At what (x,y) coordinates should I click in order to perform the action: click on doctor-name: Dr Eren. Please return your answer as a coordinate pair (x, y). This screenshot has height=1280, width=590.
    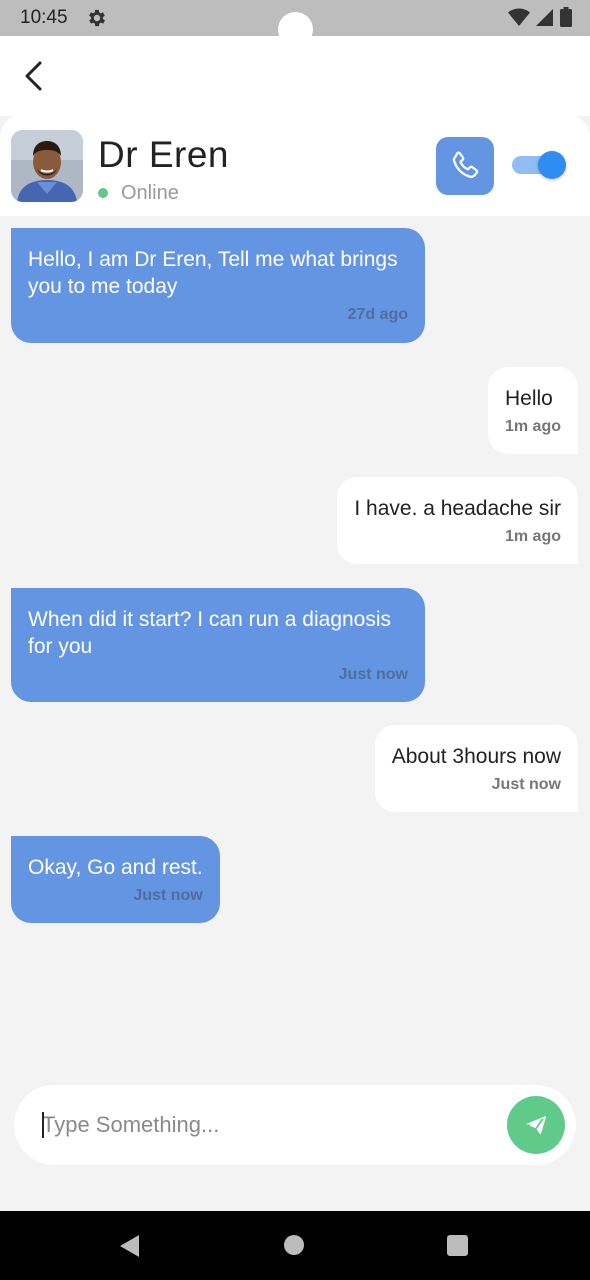
    Looking at the image, I should click on (163, 154).